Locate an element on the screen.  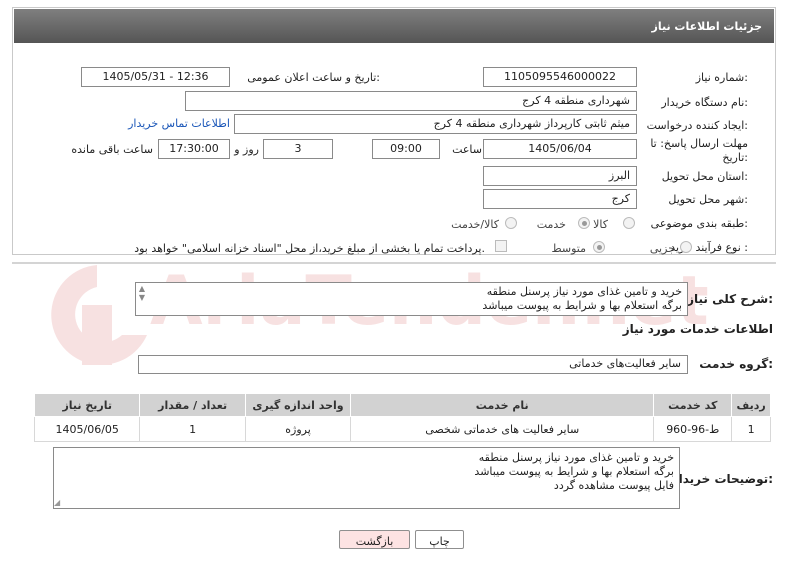
col-date-header: تاریخ نیاز is located at coordinates (87, 405).